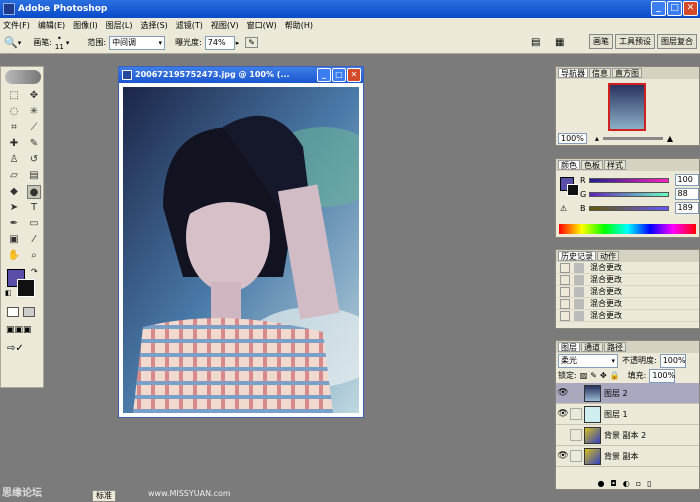 This screenshot has width=700, height=502. Describe the element at coordinates (14, 240) in the screenshot. I see `notes-tool-icon: ▣` at that location.